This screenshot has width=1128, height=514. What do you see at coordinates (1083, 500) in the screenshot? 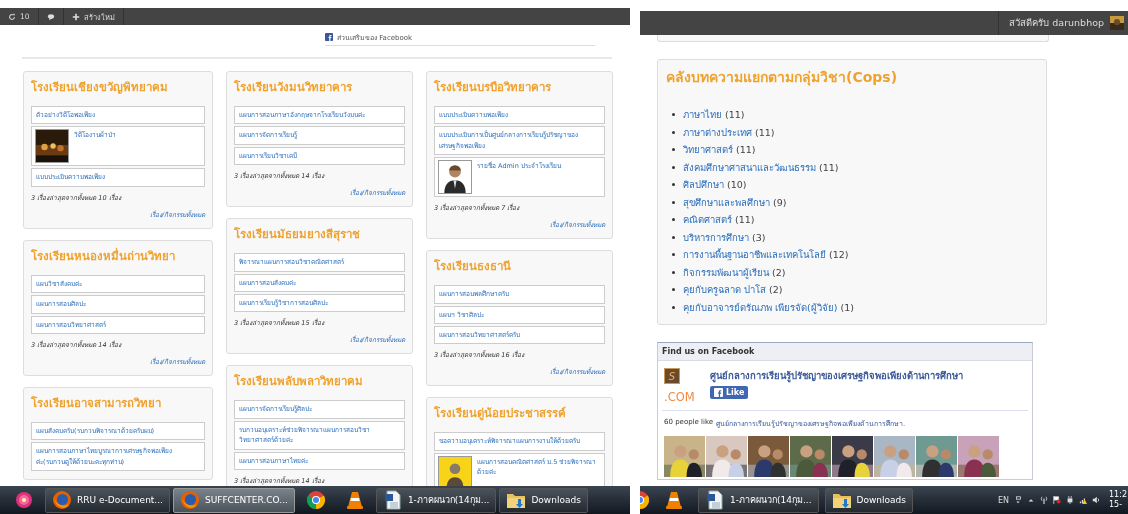
I see `signal-bars-icon` at bounding box center [1083, 500].